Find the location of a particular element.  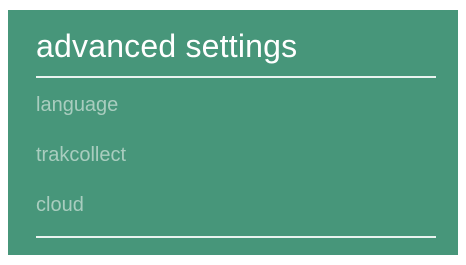

menu-item-cloud: cloud is located at coordinates (81, 216).